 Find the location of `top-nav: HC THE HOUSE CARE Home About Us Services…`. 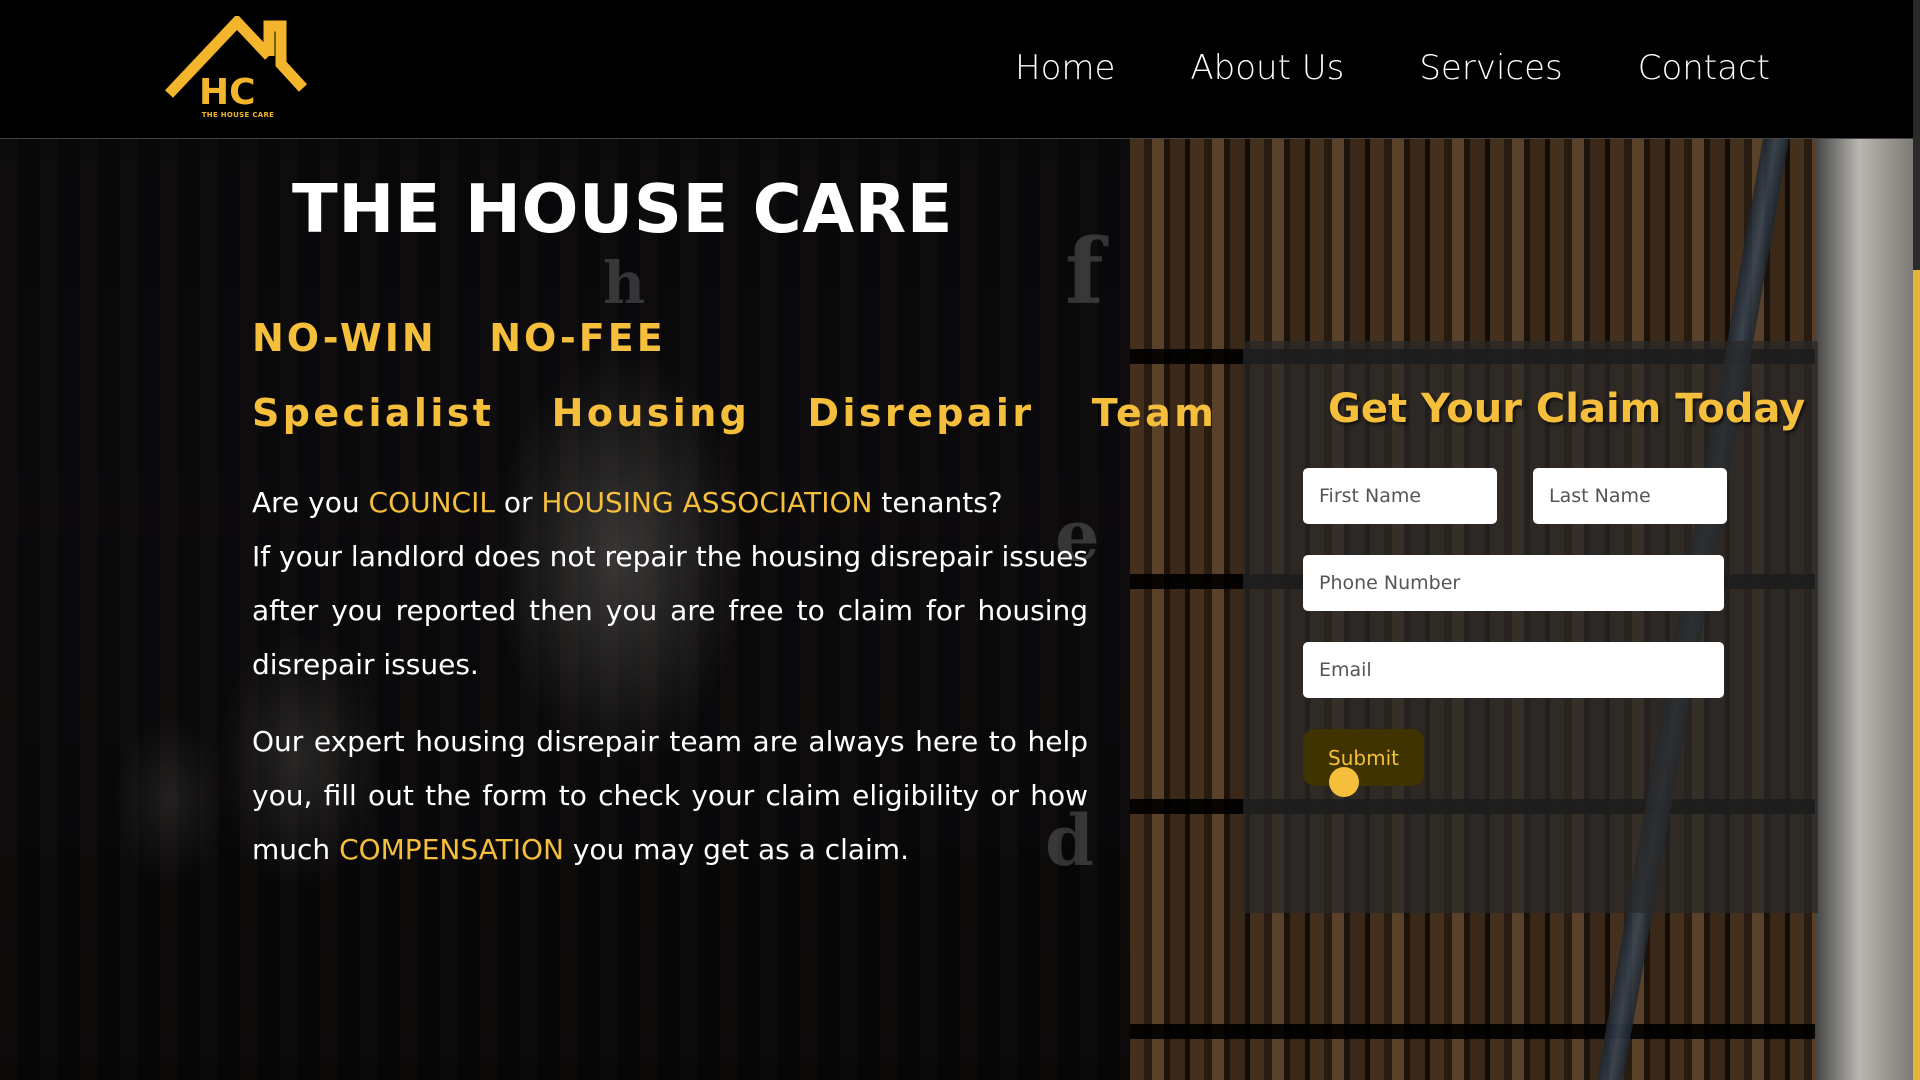

top-nav: HC THE HOUSE CARE Home About Us Services… is located at coordinates (956, 69).